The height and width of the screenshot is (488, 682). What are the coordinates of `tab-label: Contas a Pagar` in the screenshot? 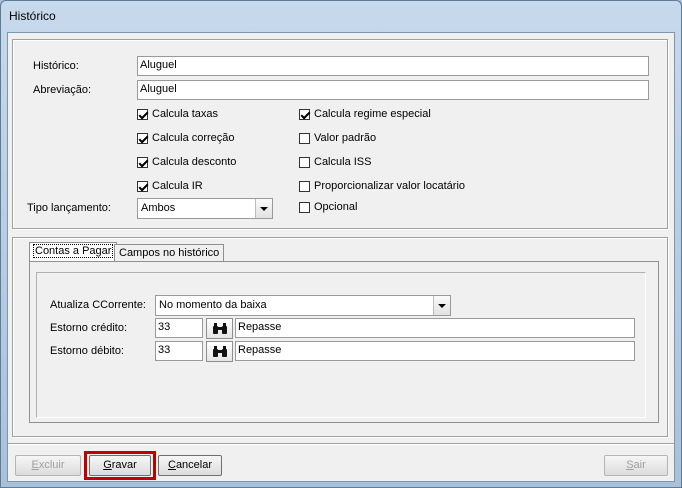 It's located at (73, 251).